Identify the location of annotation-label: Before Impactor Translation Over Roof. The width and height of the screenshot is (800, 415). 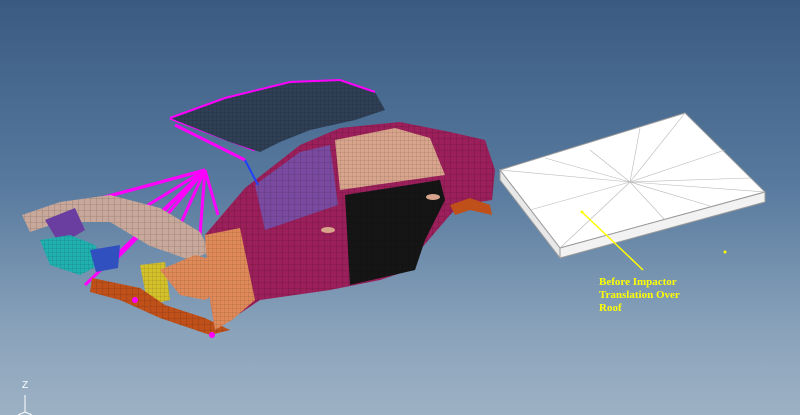
(639, 295).